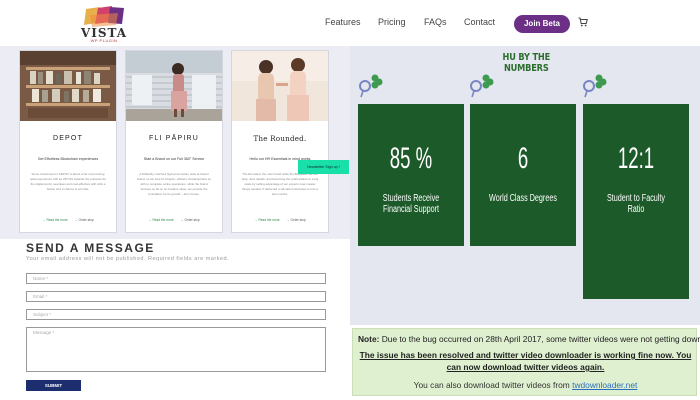 Image resolution: width=700 pixels, height=400 pixels. What do you see at coordinates (90, 248) in the screenshot?
I see `form-title: SEND A MESSAGE` at bounding box center [90, 248].